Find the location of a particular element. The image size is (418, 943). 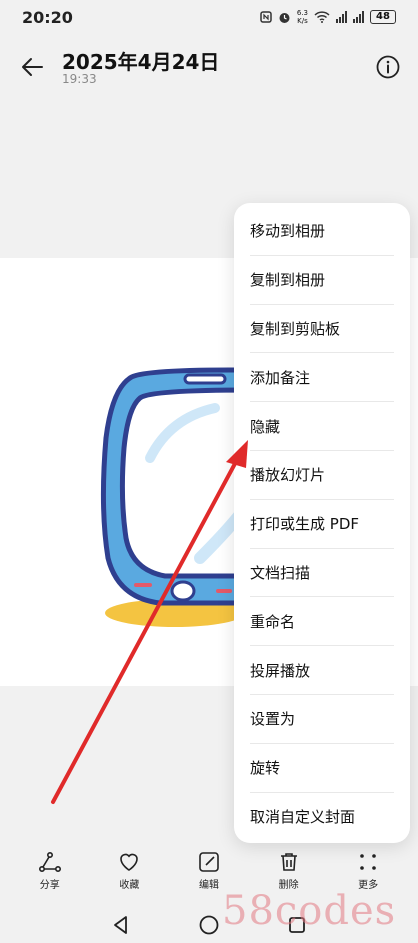

alarm-icon is located at coordinates (284, 17).